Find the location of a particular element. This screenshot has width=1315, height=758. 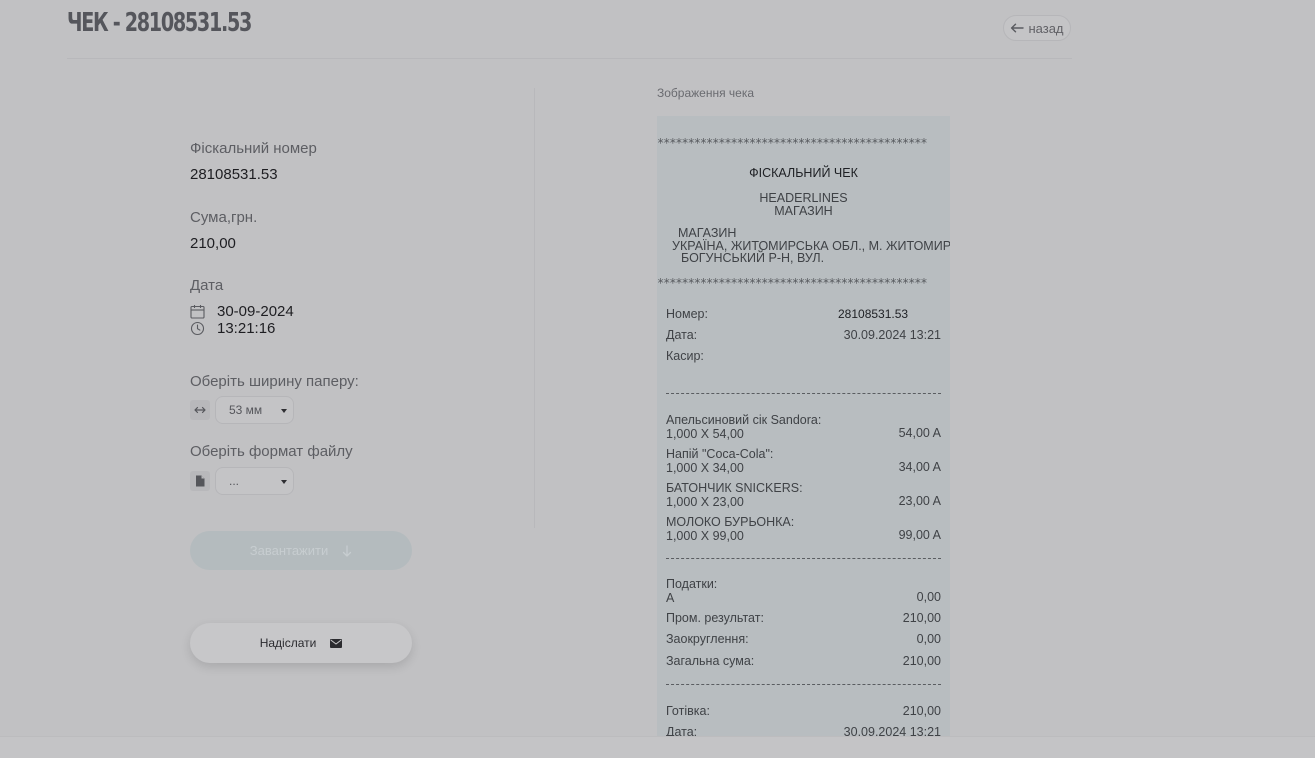

receipt-item-sum: 34,00 A is located at coordinates (919, 467).